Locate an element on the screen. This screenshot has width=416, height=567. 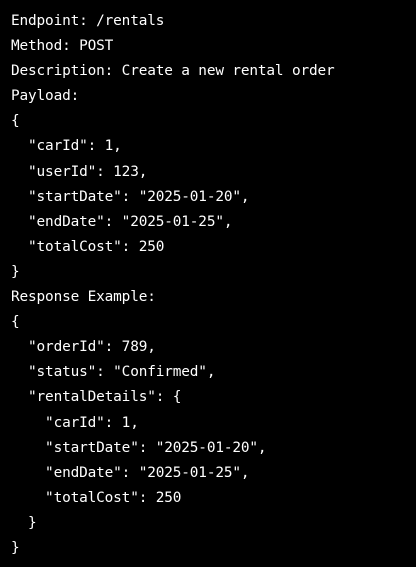
payload-open-brace: { is located at coordinates (15, 121).